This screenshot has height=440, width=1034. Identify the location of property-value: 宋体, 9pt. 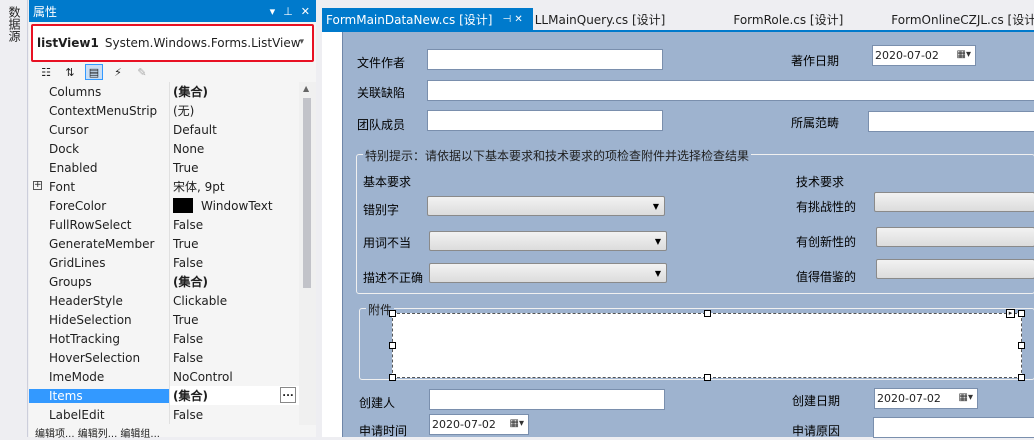
(234, 186).